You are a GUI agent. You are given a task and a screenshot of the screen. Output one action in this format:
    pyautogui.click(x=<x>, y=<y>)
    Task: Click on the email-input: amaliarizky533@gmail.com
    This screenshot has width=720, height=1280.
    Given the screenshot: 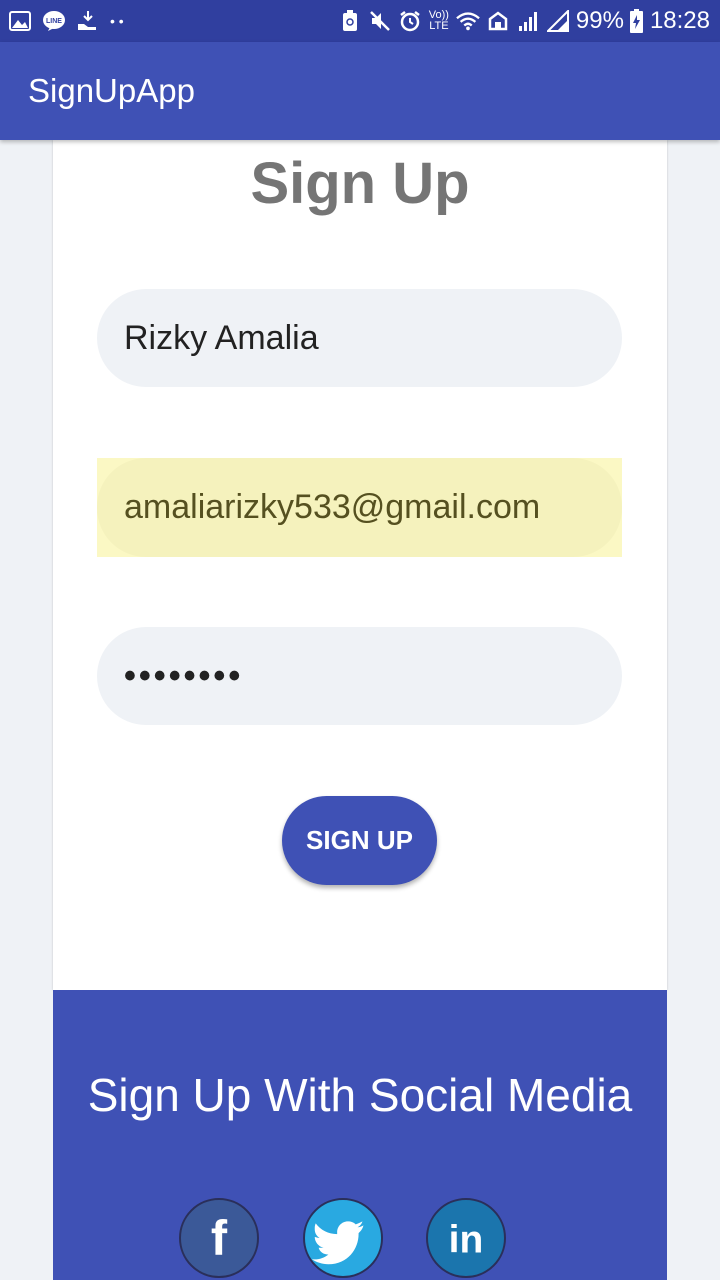 What is the action you would take?
    pyautogui.click(x=359, y=507)
    